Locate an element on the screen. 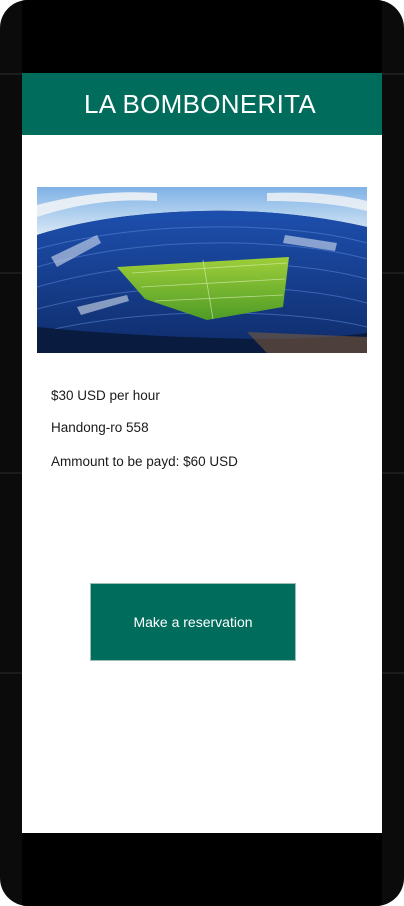 Image resolution: width=404 pixels, height=906 pixels. page-title: LA BOMBONERITA is located at coordinates (200, 103).